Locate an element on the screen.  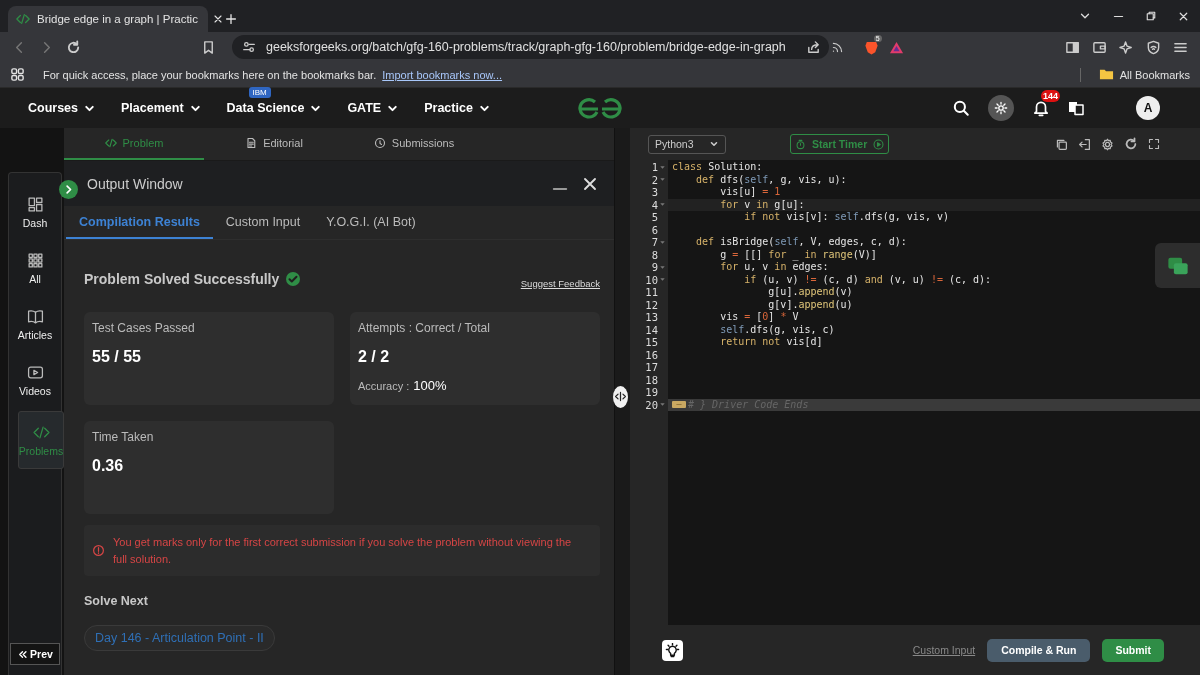
site-settings-icon is located at coordinates (249, 47).